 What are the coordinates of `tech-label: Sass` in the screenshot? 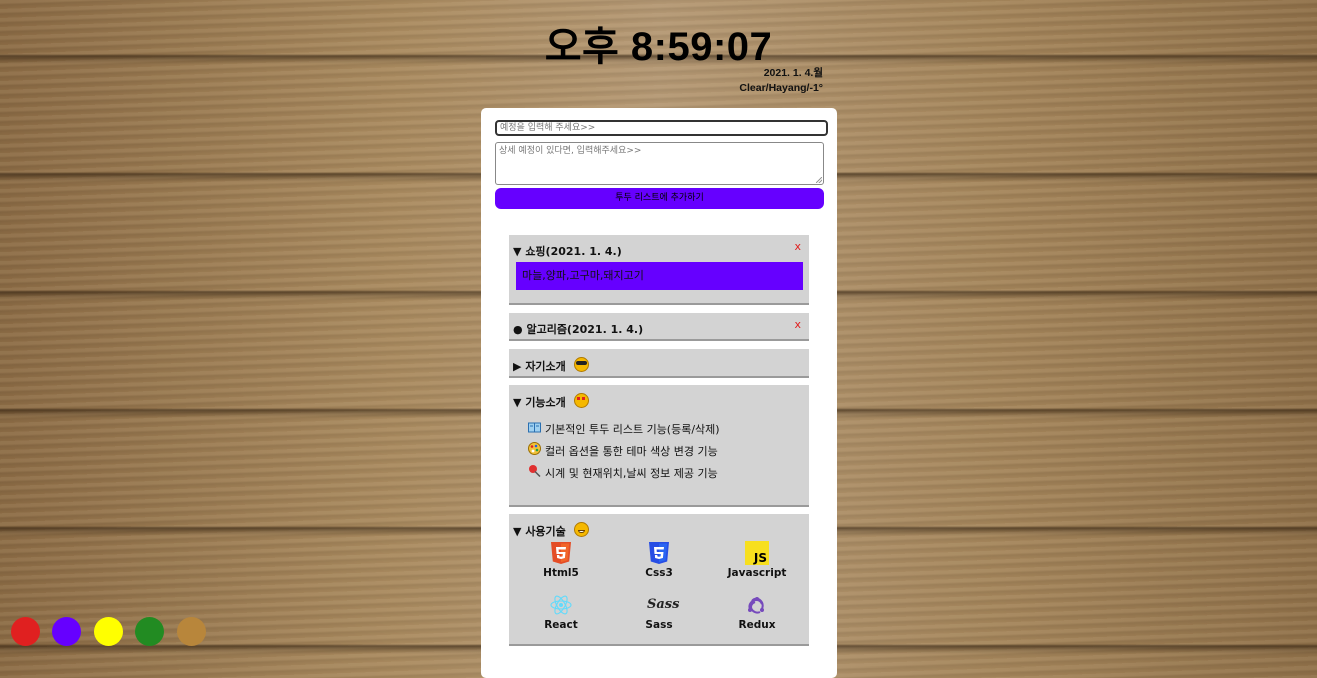 It's located at (659, 625).